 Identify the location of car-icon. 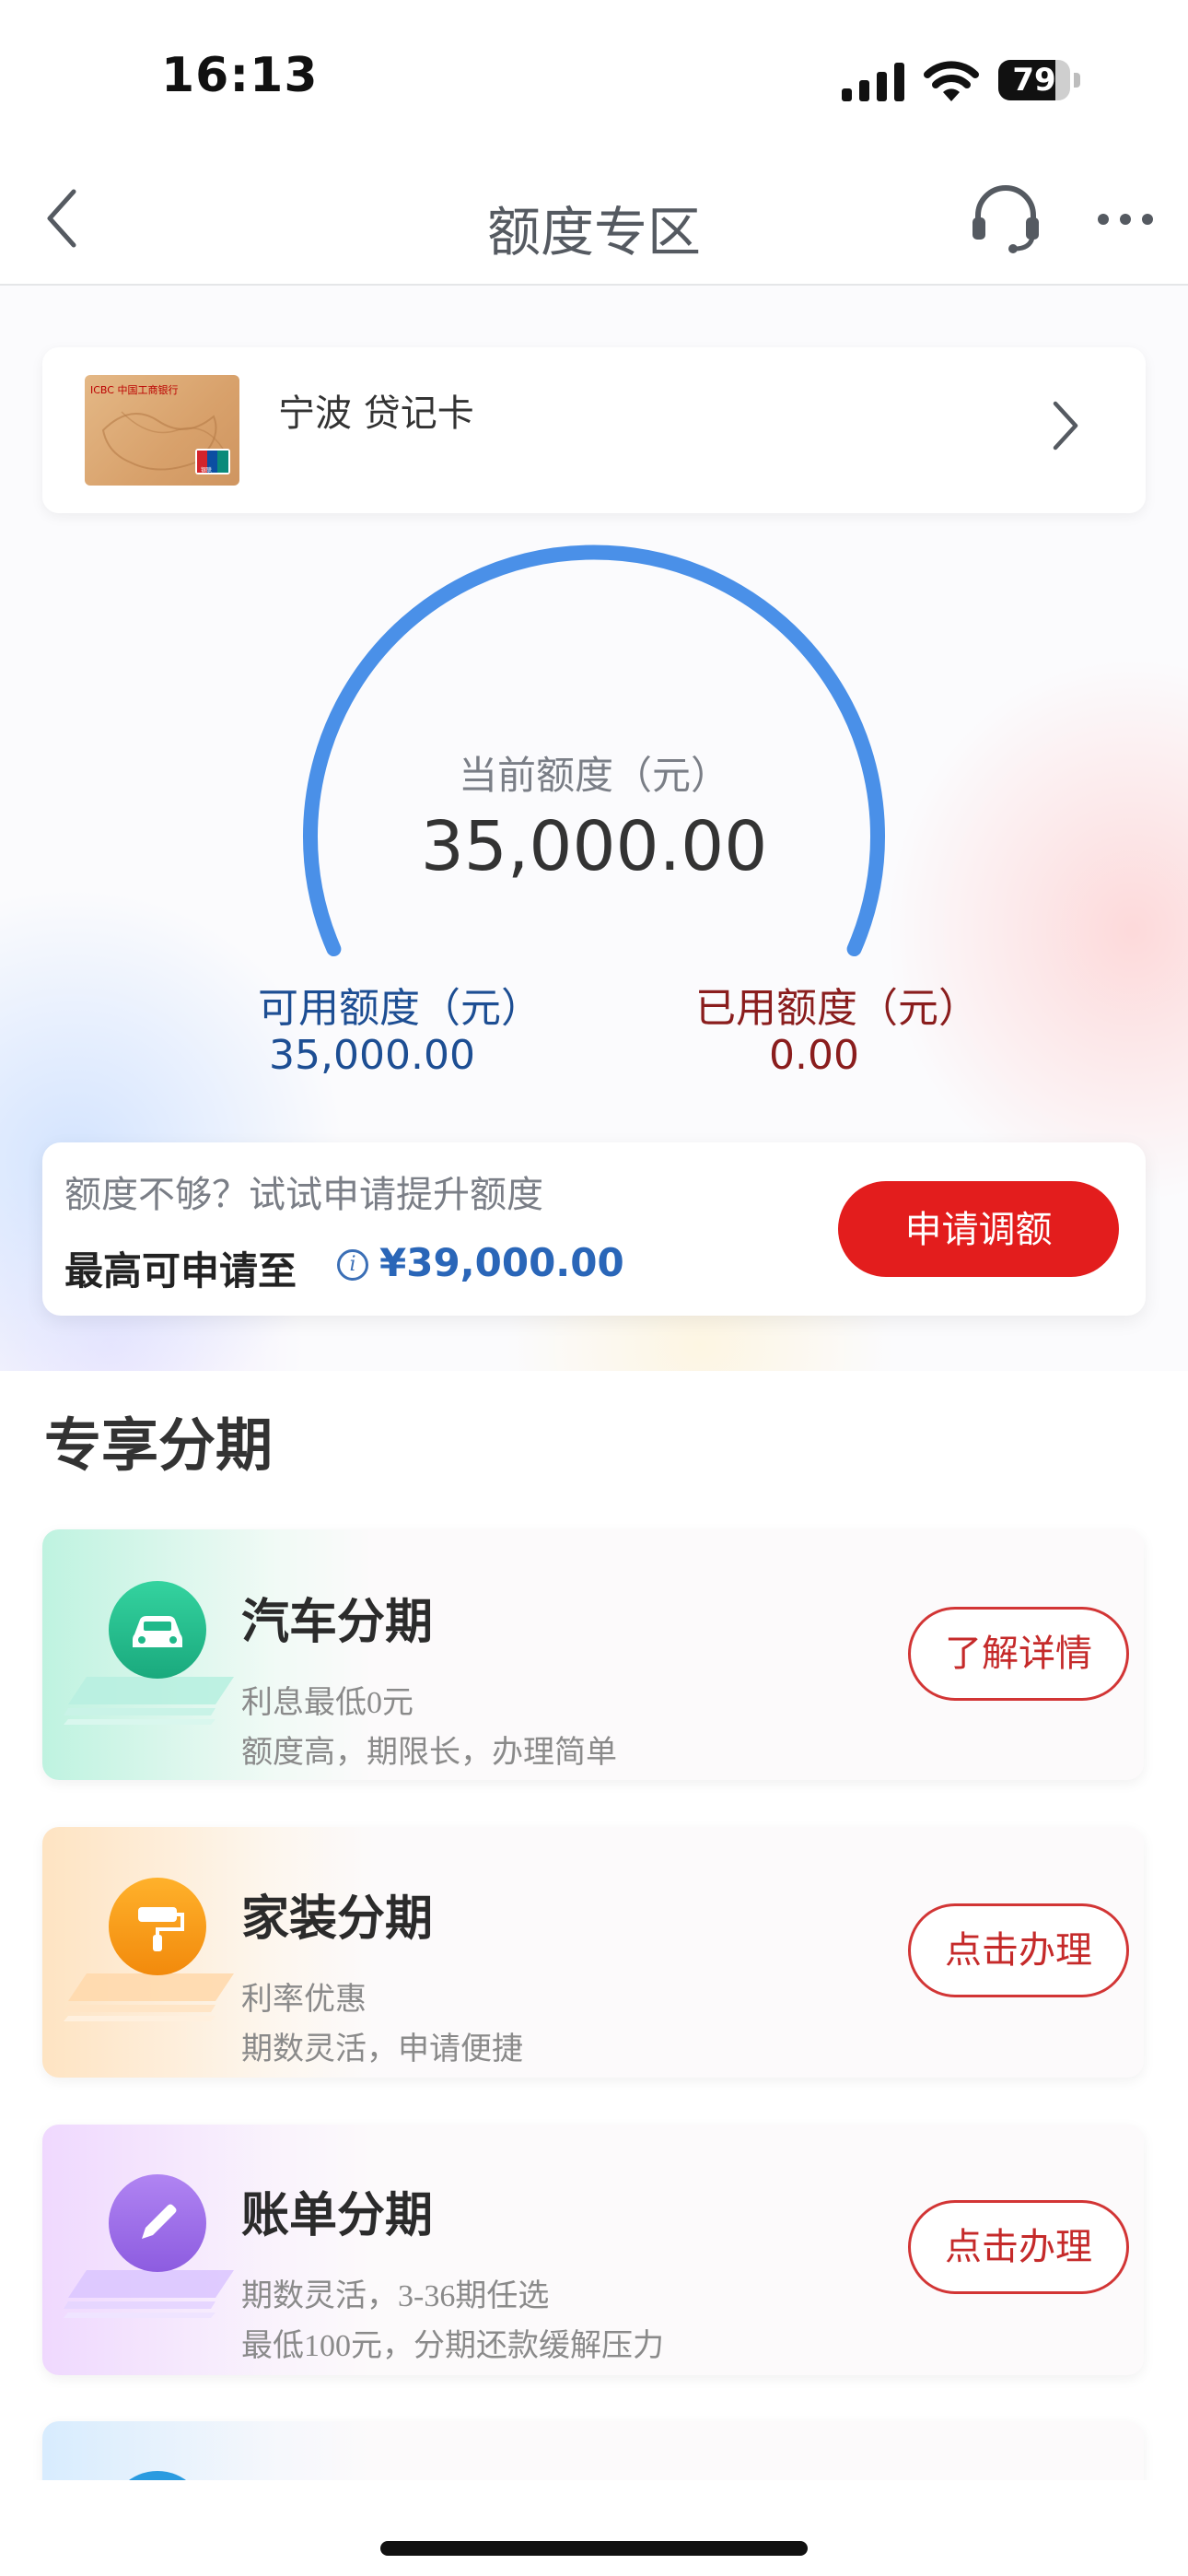
(157, 1630).